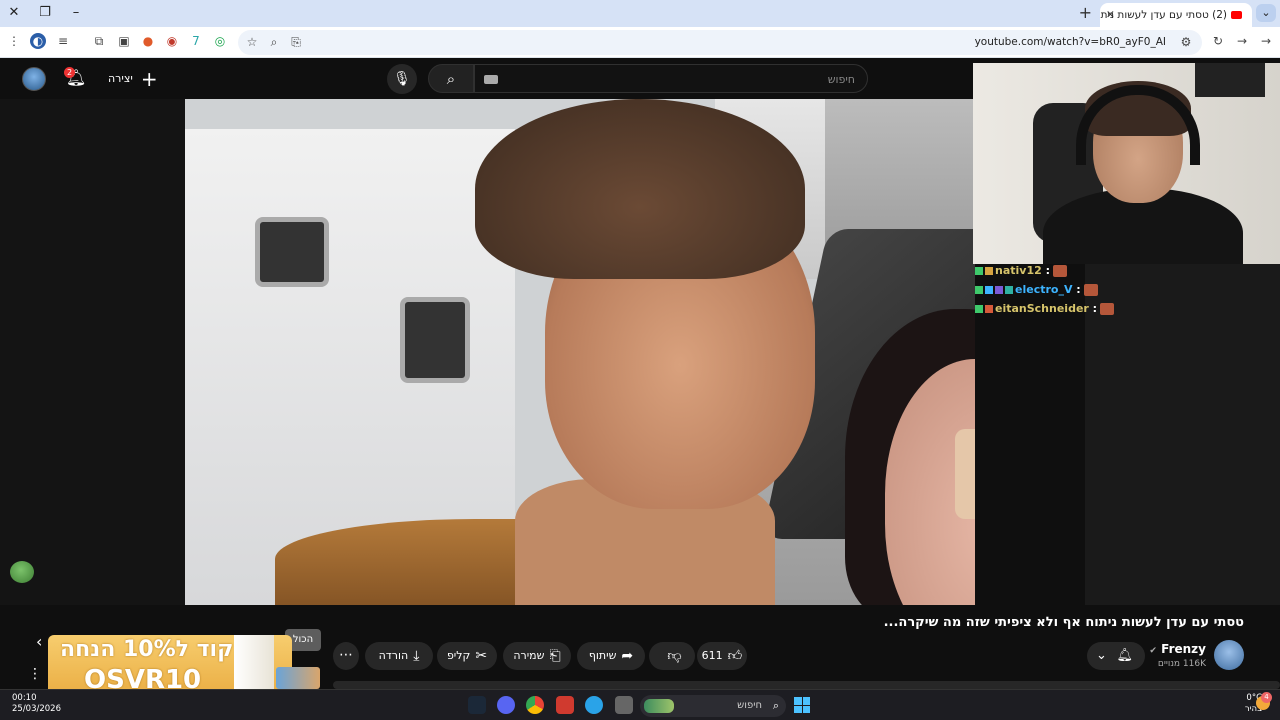  What do you see at coordinates (1218, 41) in the screenshot?
I see `reload-icon: ↻` at bounding box center [1218, 41].